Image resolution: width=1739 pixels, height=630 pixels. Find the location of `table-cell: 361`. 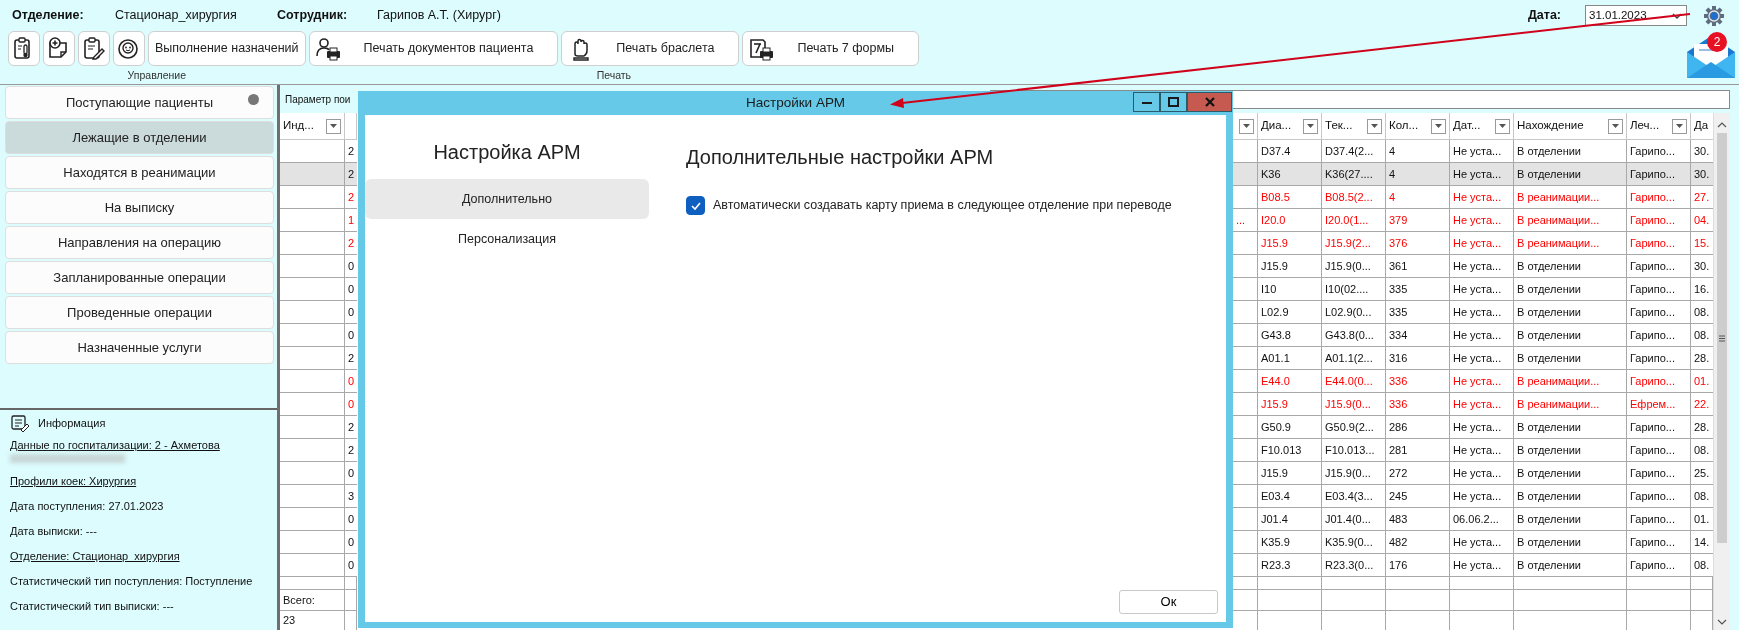

table-cell: 361 is located at coordinates (1418, 266).